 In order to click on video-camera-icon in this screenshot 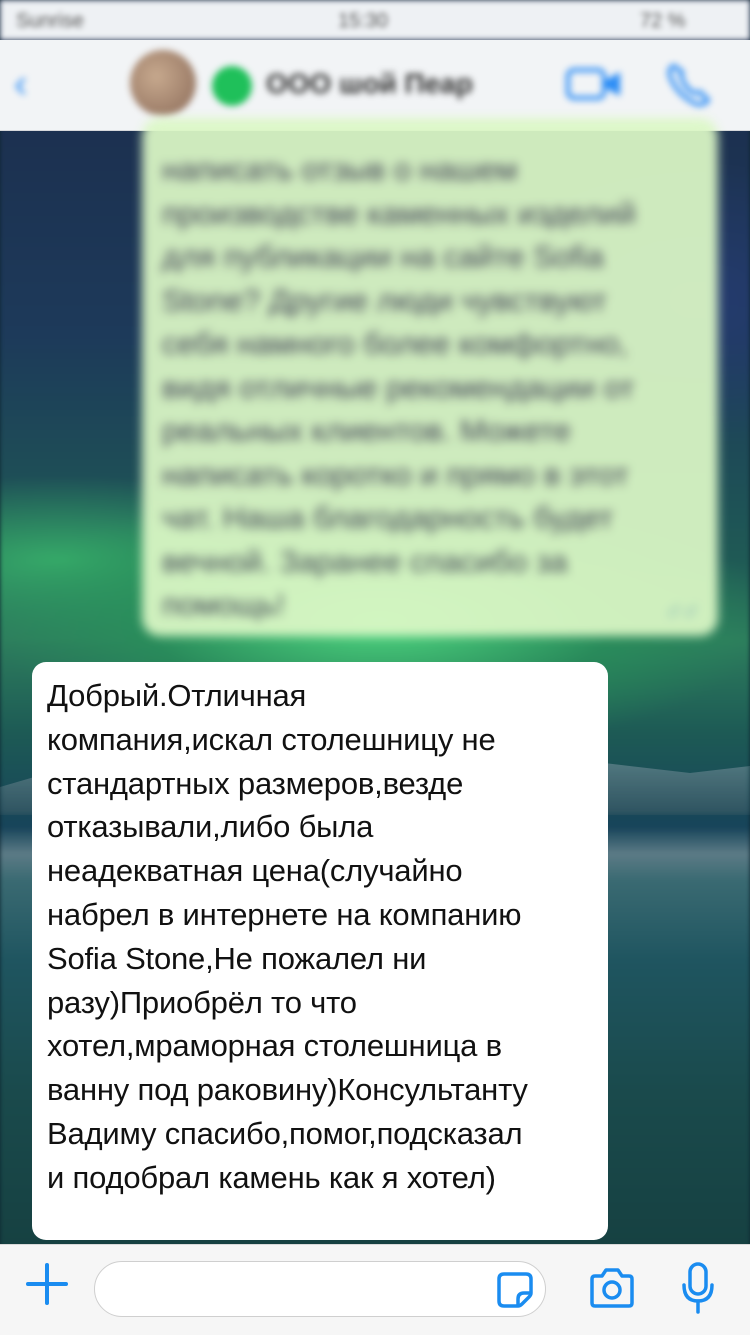, I will do `click(594, 84)`.